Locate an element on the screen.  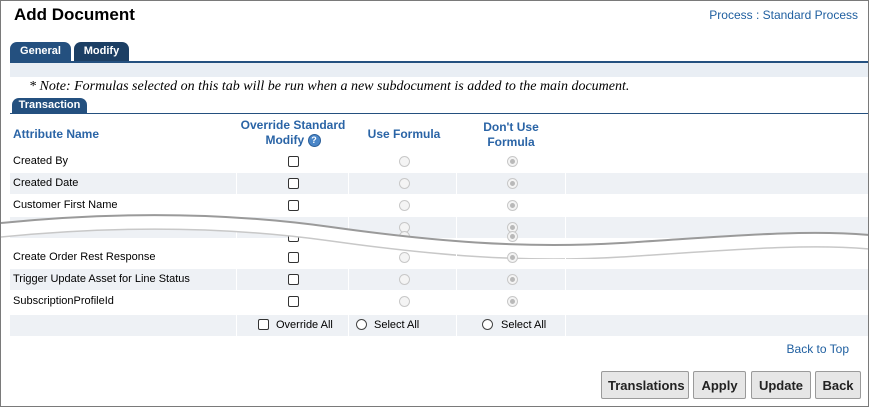
translations-button: Translations is located at coordinates (645, 385).